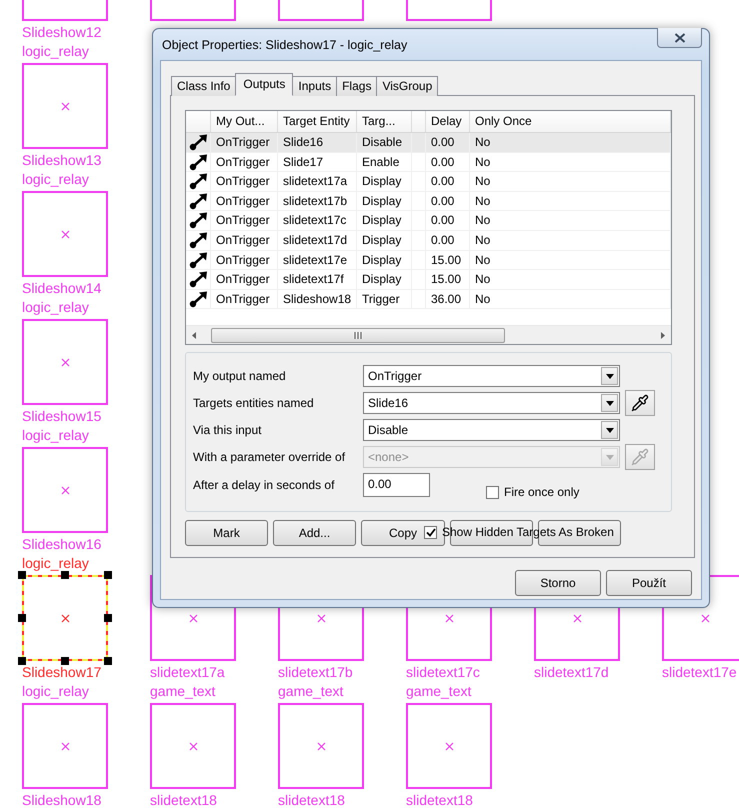 The width and height of the screenshot is (739, 808). I want to click on window-title: Object Properties: Slideshow17 - logic_relay, so click(285, 45).